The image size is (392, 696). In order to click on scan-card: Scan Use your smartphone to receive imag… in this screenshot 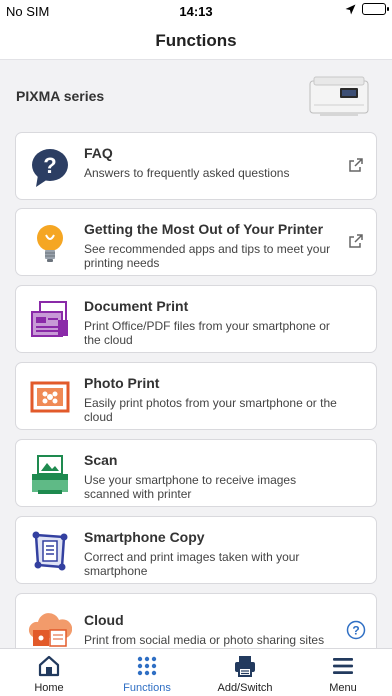, I will do `click(196, 473)`.